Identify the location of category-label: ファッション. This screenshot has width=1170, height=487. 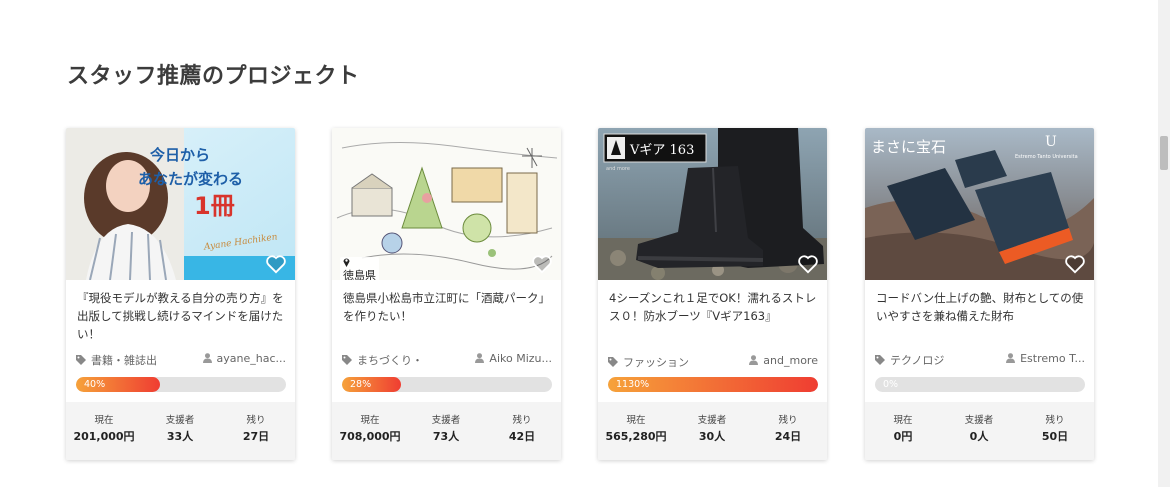
(656, 362).